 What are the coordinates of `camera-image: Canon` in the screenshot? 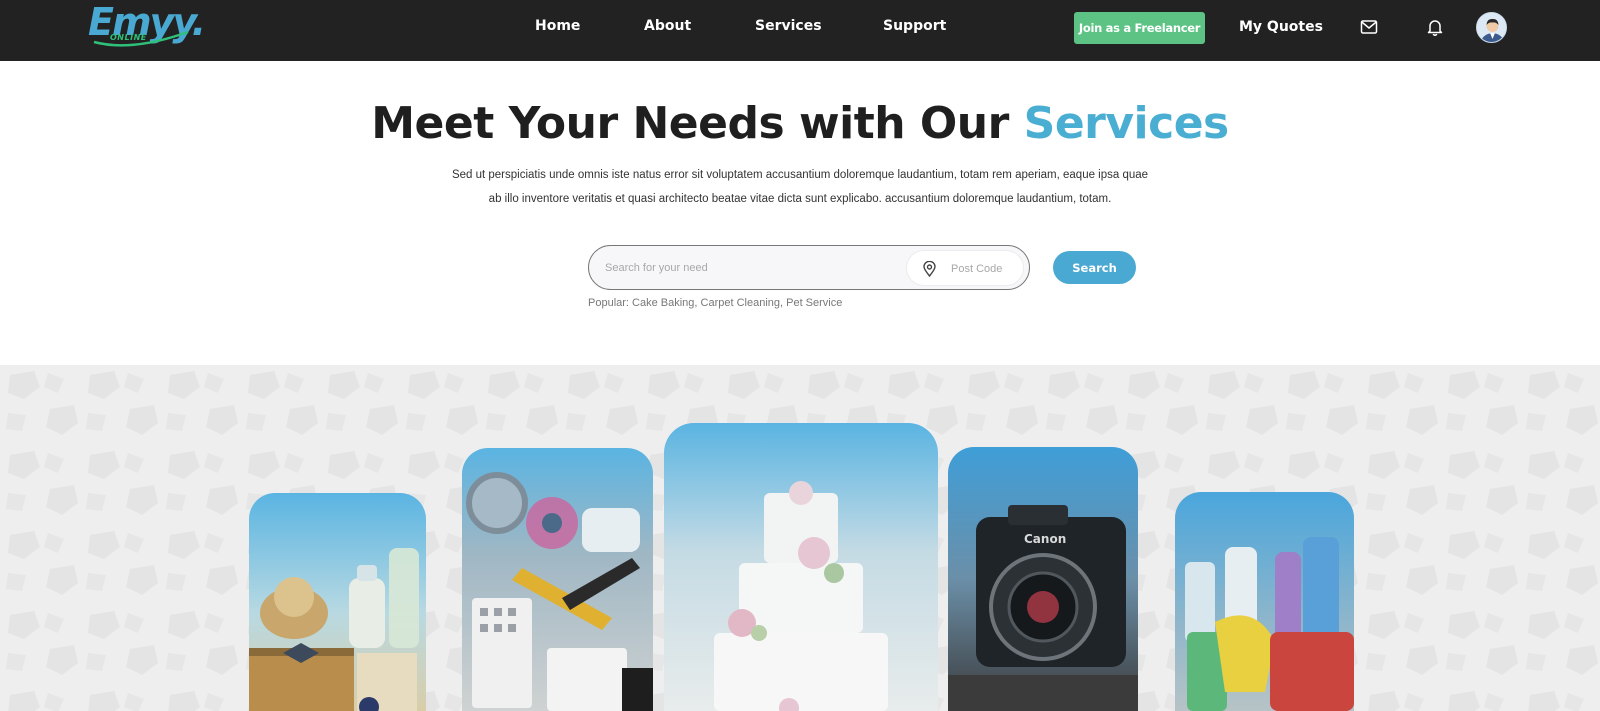 It's located at (1043, 579).